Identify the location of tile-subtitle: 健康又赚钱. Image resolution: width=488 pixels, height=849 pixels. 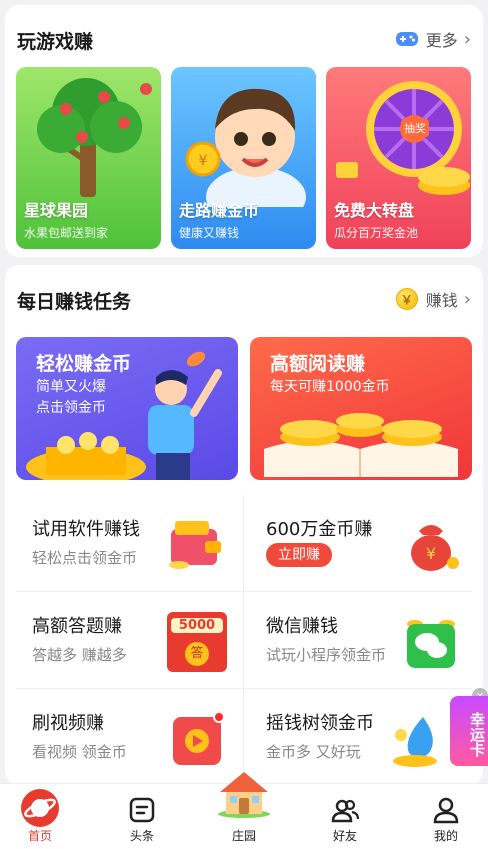
(209, 233).